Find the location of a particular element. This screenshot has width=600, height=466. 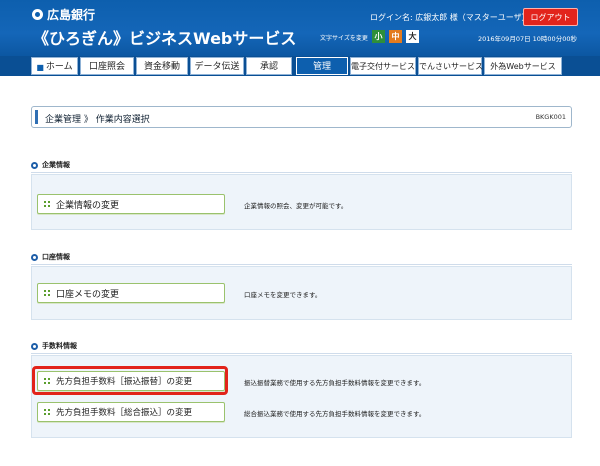

page-title-box: 企業管理 》 作業内容選択 BKGK001 is located at coordinates (301, 117).